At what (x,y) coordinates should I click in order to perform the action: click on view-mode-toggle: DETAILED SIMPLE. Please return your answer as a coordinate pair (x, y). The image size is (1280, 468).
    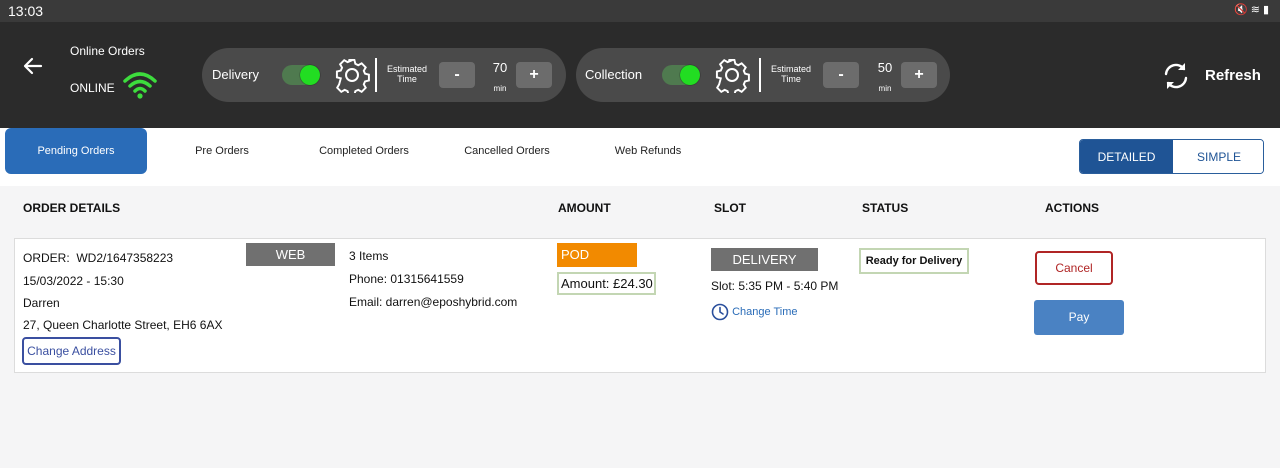
    Looking at the image, I should click on (1171, 156).